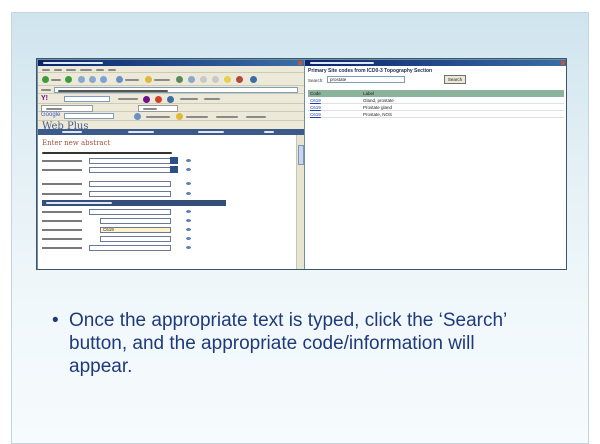  Describe the element at coordinates (135, 230) in the screenshot. I see `primary-site-input: C619` at that location.